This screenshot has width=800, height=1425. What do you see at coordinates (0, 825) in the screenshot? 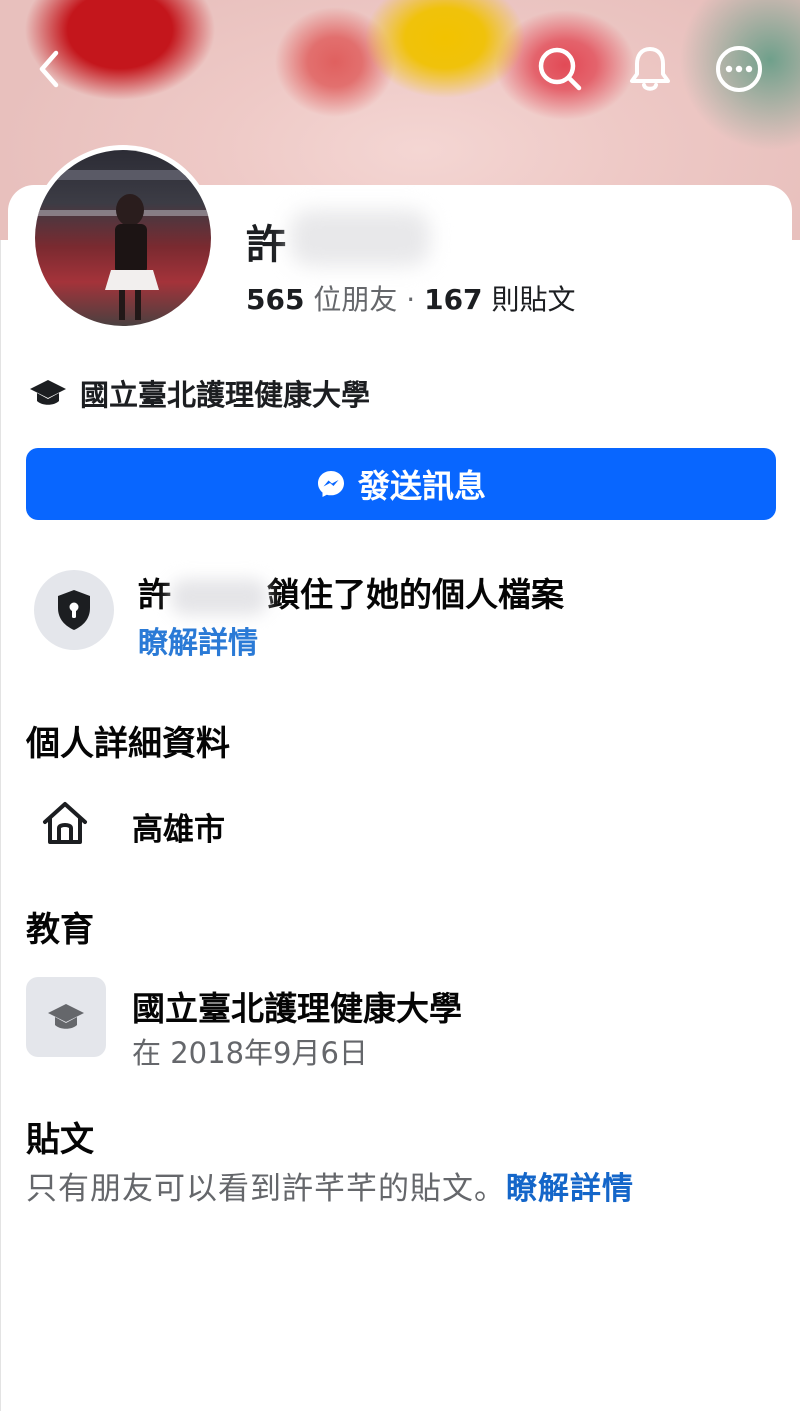
I see `left-edge` at bounding box center [0, 825].